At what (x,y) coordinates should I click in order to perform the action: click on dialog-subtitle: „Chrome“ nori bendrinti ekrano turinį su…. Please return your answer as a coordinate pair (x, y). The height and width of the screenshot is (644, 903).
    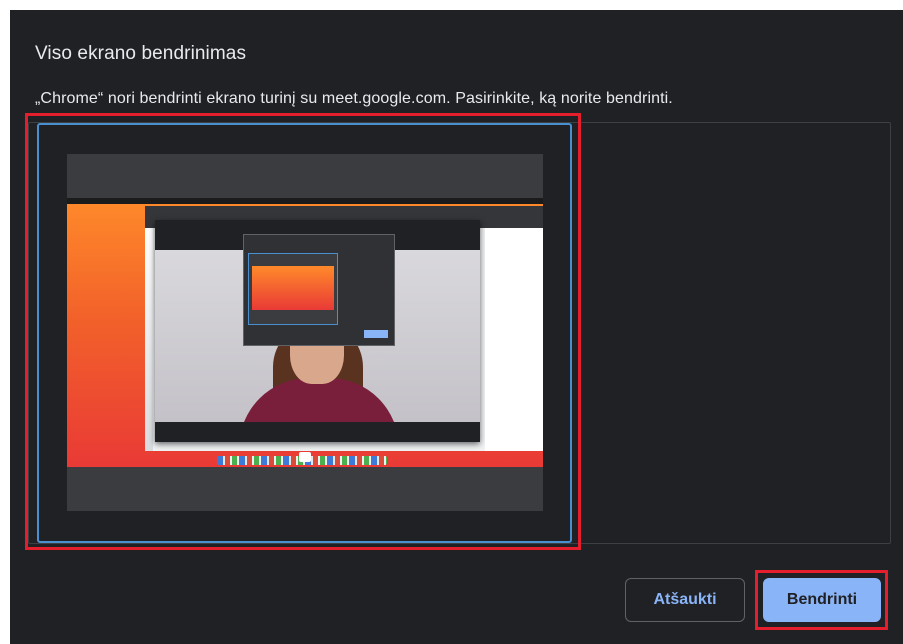
    Looking at the image, I should click on (354, 98).